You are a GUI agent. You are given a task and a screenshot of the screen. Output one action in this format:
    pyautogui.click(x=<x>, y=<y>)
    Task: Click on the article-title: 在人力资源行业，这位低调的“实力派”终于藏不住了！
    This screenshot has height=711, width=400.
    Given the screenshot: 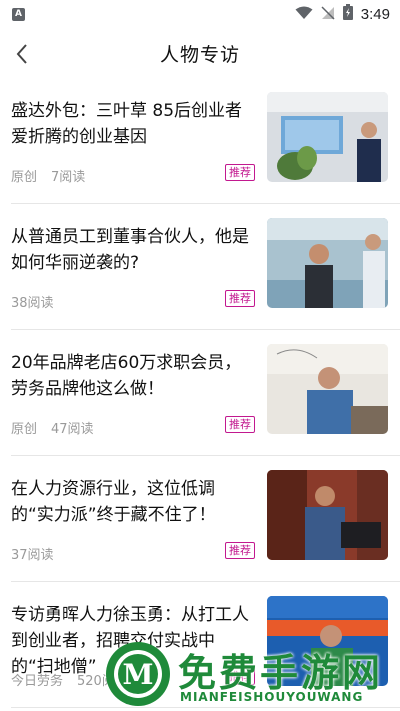 What is the action you would take?
    pyautogui.click(x=130, y=502)
    